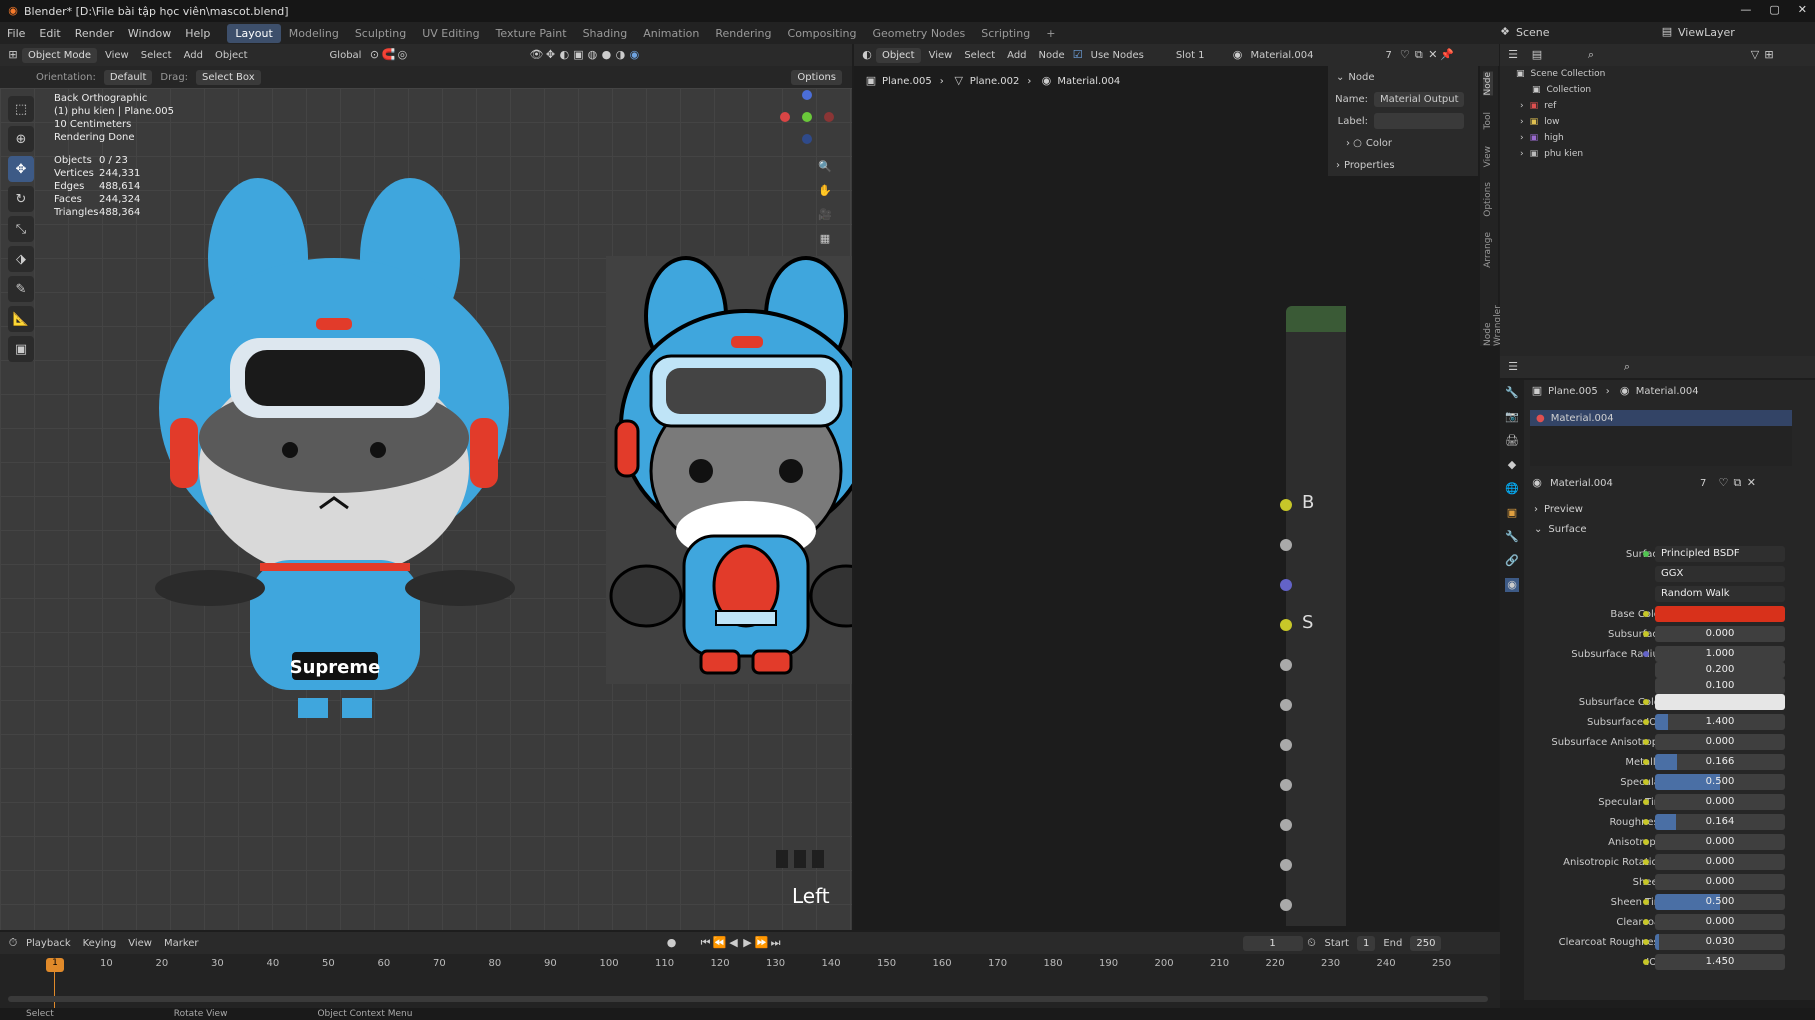  I want to click on pivot-icon: ⊙, so click(374, 55).